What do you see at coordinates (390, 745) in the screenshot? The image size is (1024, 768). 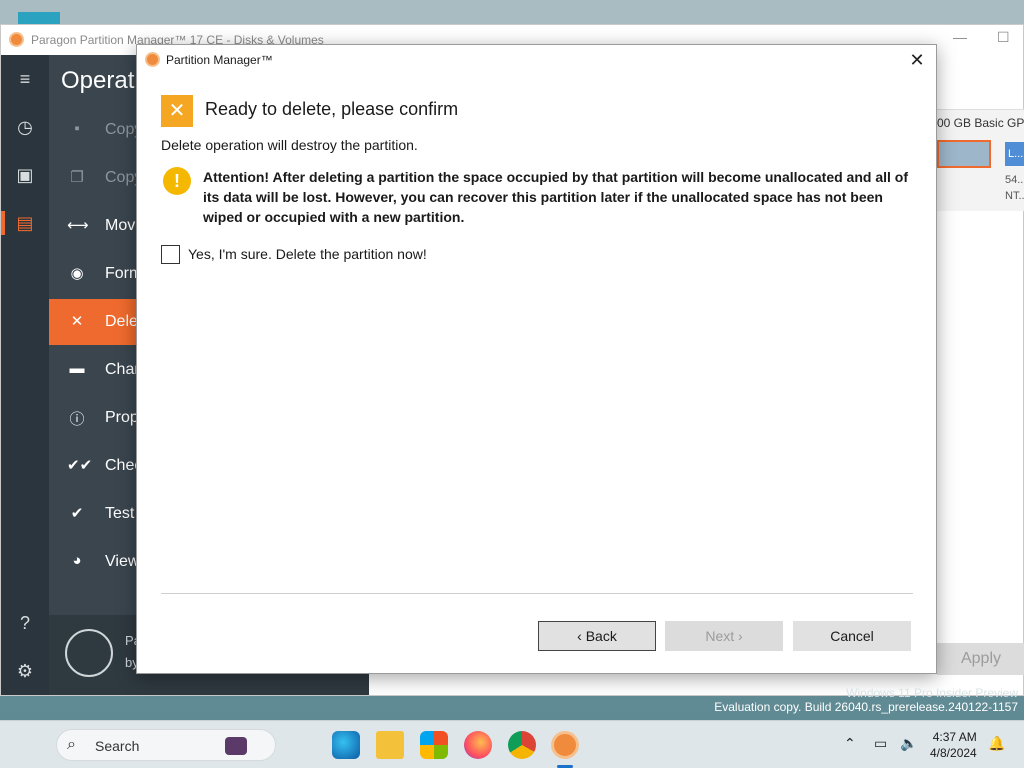 I see `file-explorer-icon` at bounding box center [390, 745].